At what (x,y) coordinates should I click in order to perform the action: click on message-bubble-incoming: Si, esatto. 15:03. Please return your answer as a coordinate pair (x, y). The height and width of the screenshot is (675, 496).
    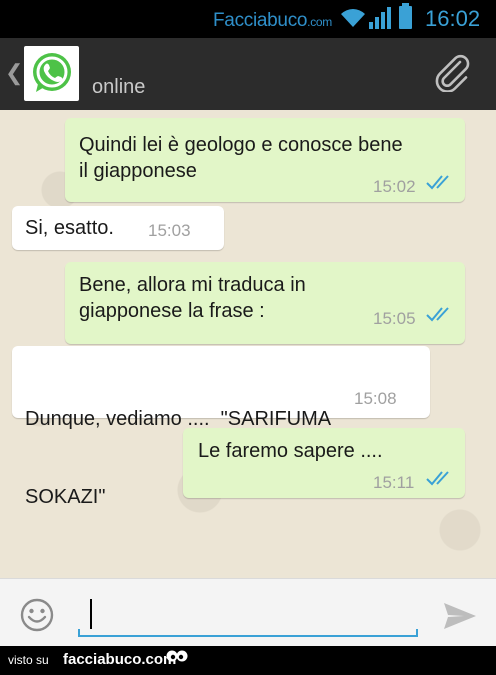
    Looking at the image, I should click on (118, 228).